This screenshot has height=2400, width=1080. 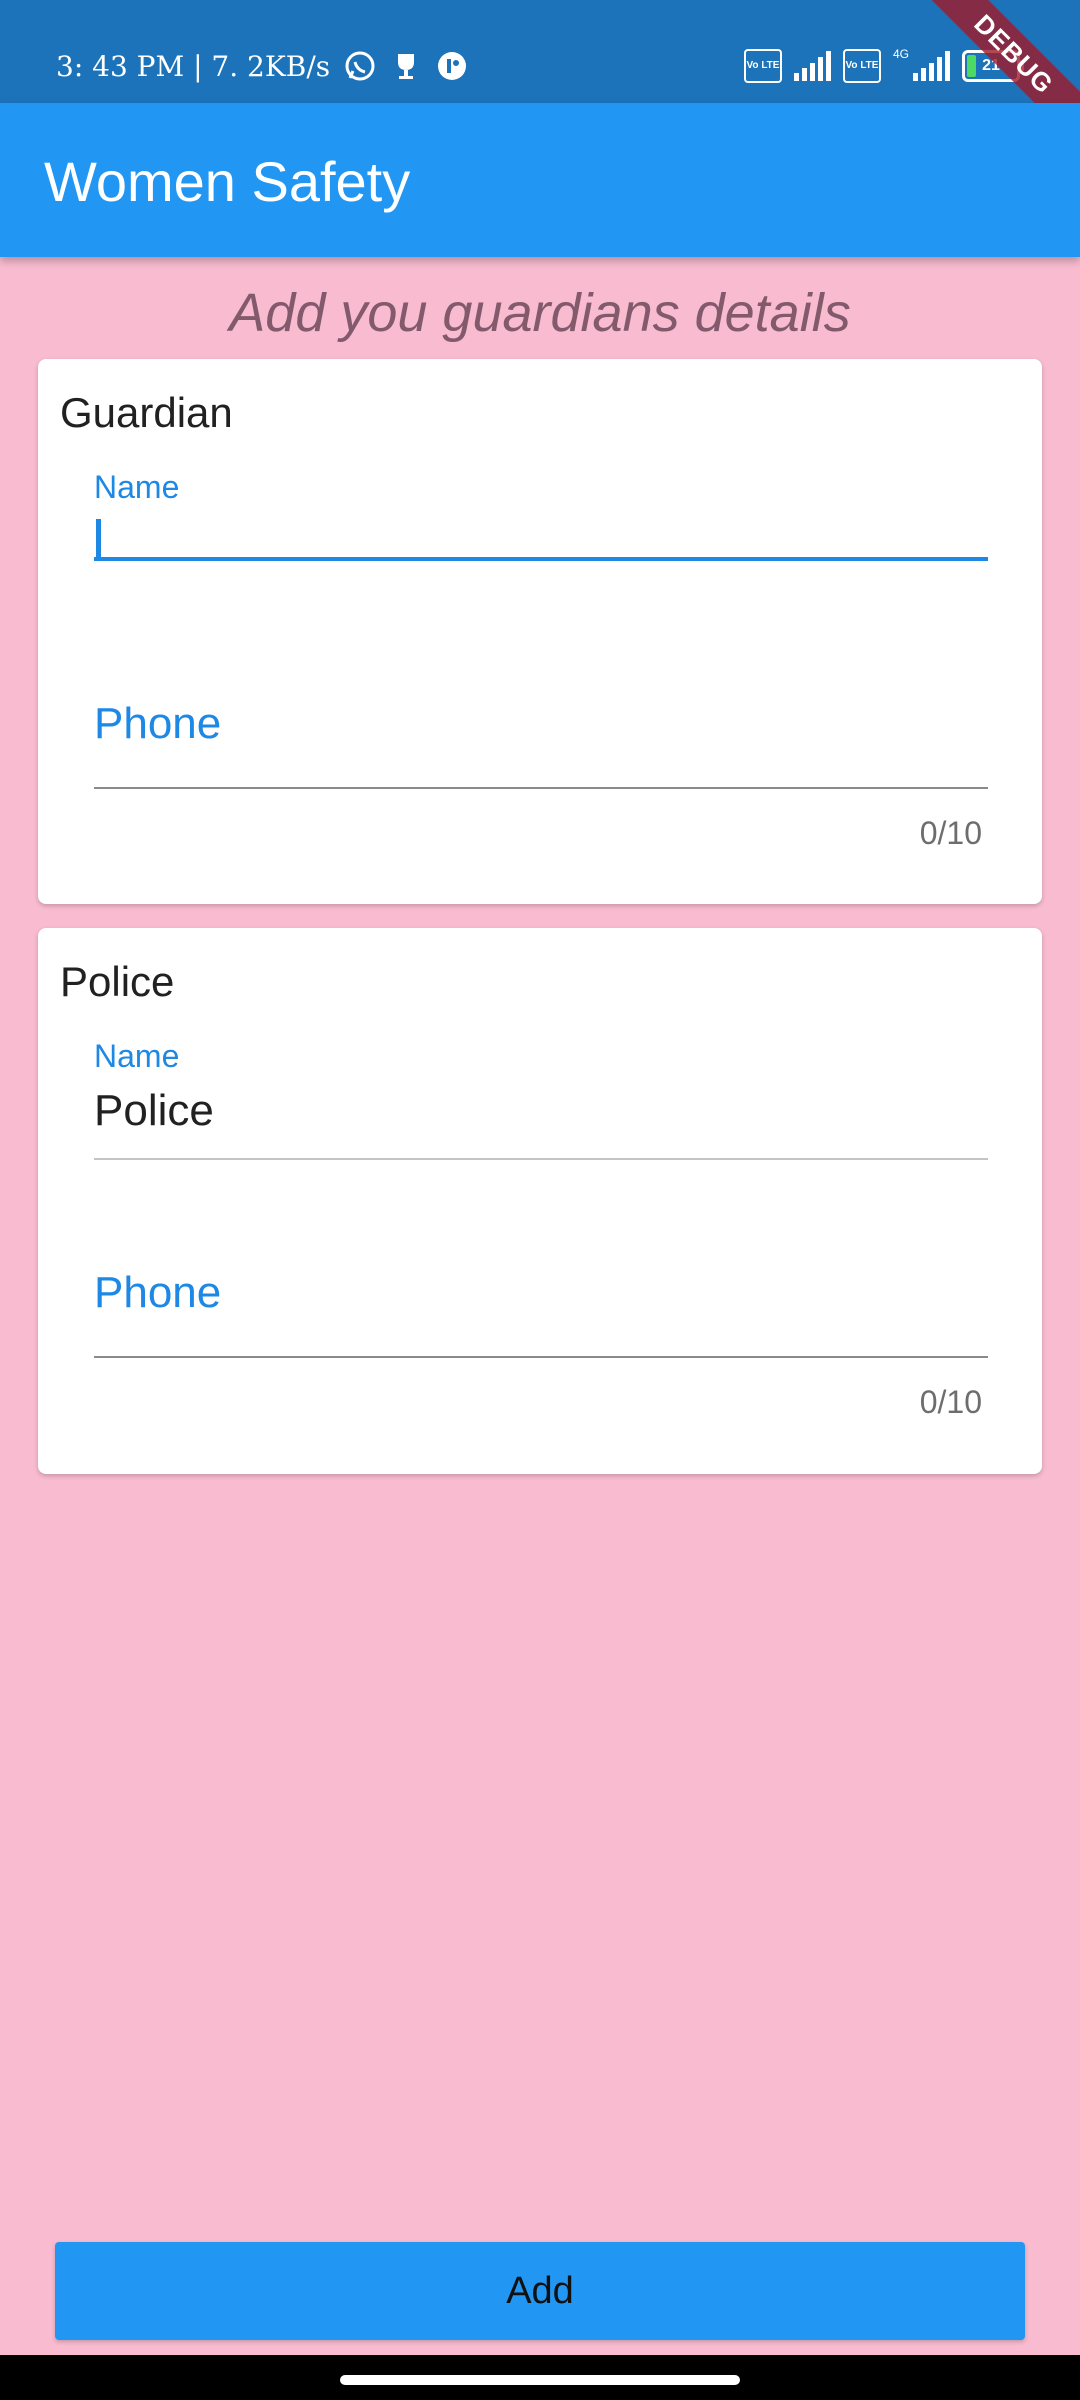 I want to click on navigation-bar, so click(x=540, y=2377).